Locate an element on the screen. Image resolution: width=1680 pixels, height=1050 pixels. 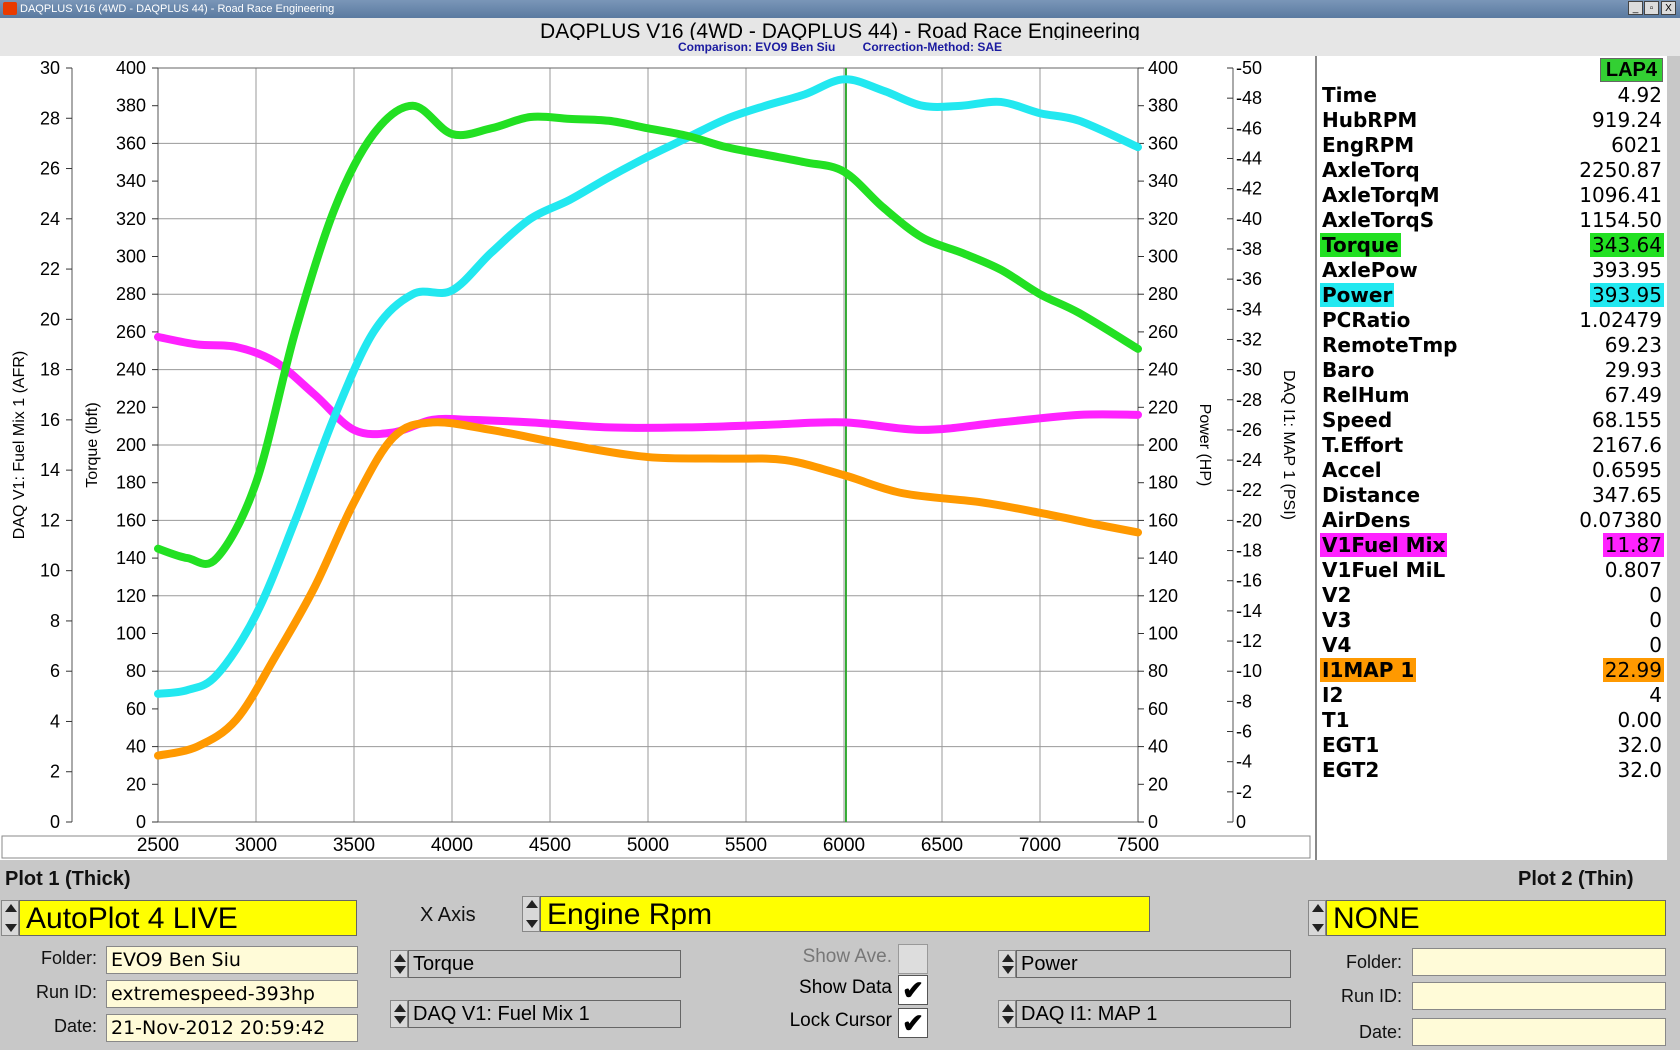
readout-value: 4.92 is located at coordinates (1639, 95).